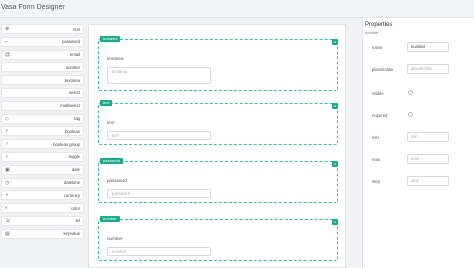 This screenshot has height=268, width=474. What do you see at coordinates (66, 144) in the screenshot?
I see `sidebar-item-label: boolean group` at bounding box center [66, 144].